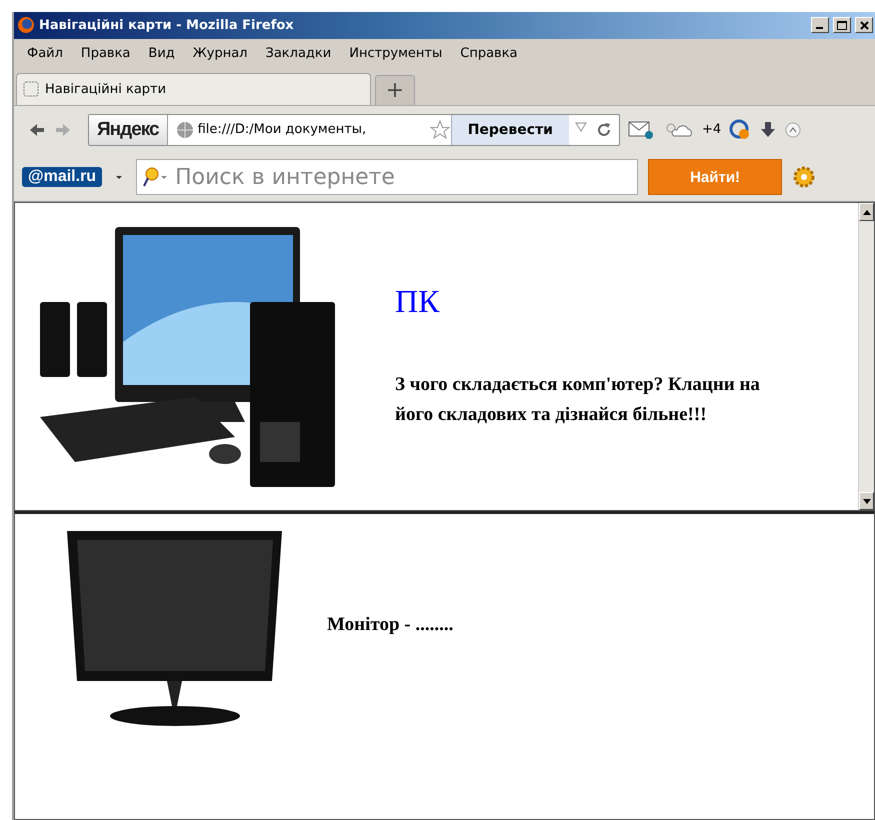  What do you see at coordinates (62, 177) in the screenshot?
I see `mail-logo: @mail.ru` at bounding box center [62, 177].